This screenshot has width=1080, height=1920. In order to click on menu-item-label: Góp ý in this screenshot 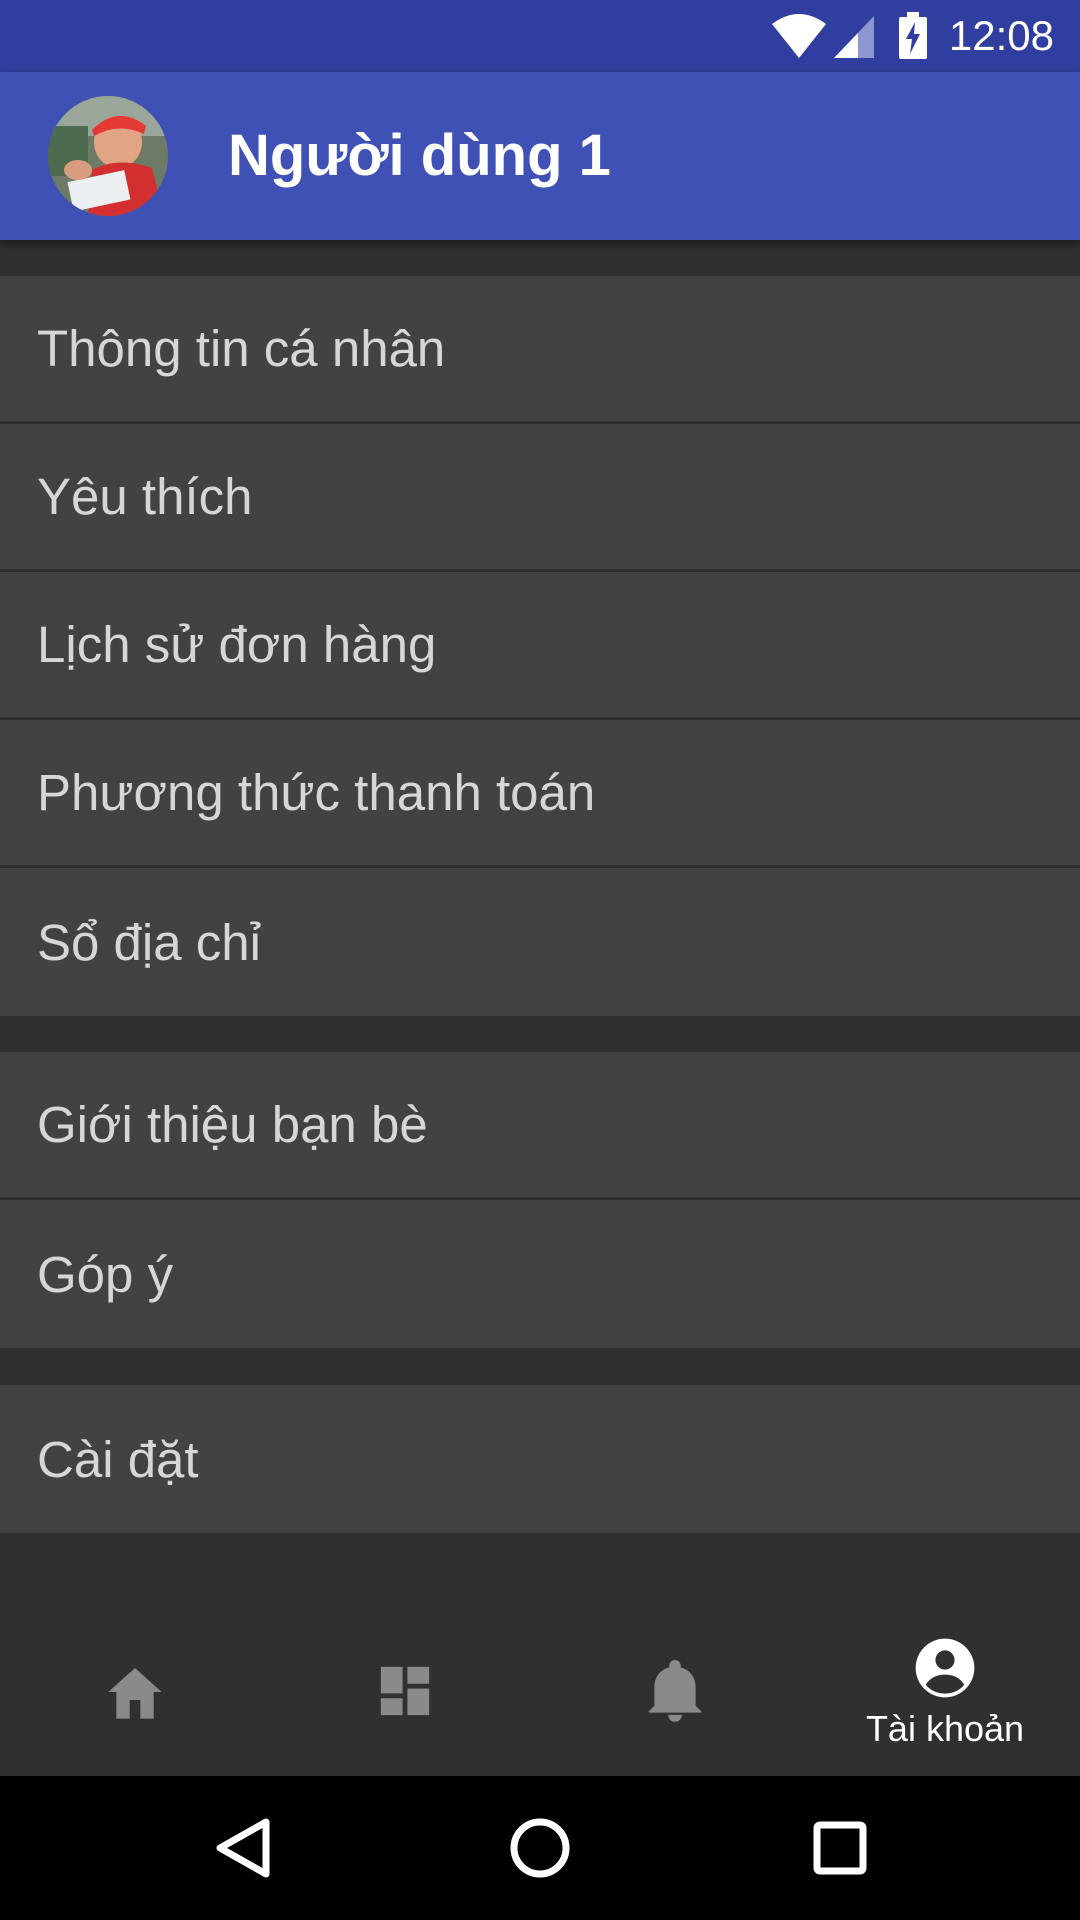, I will do `click(105, 1274)`.